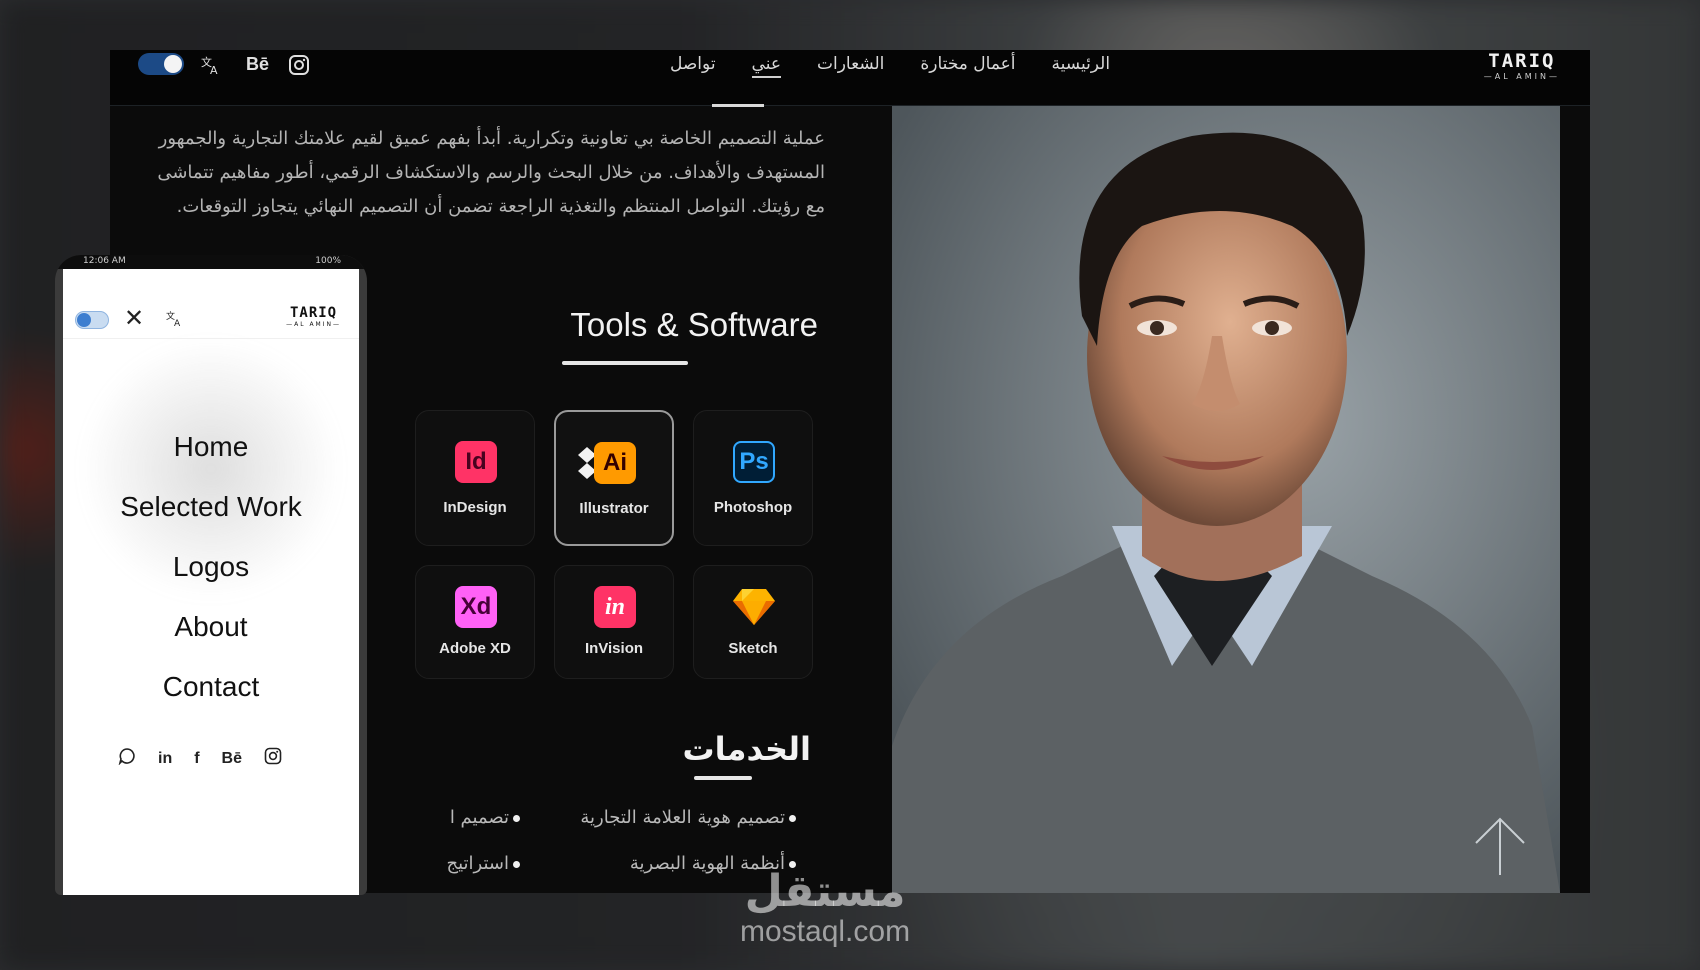  I want to click on services-title: الخدمات, so click(746, 749).